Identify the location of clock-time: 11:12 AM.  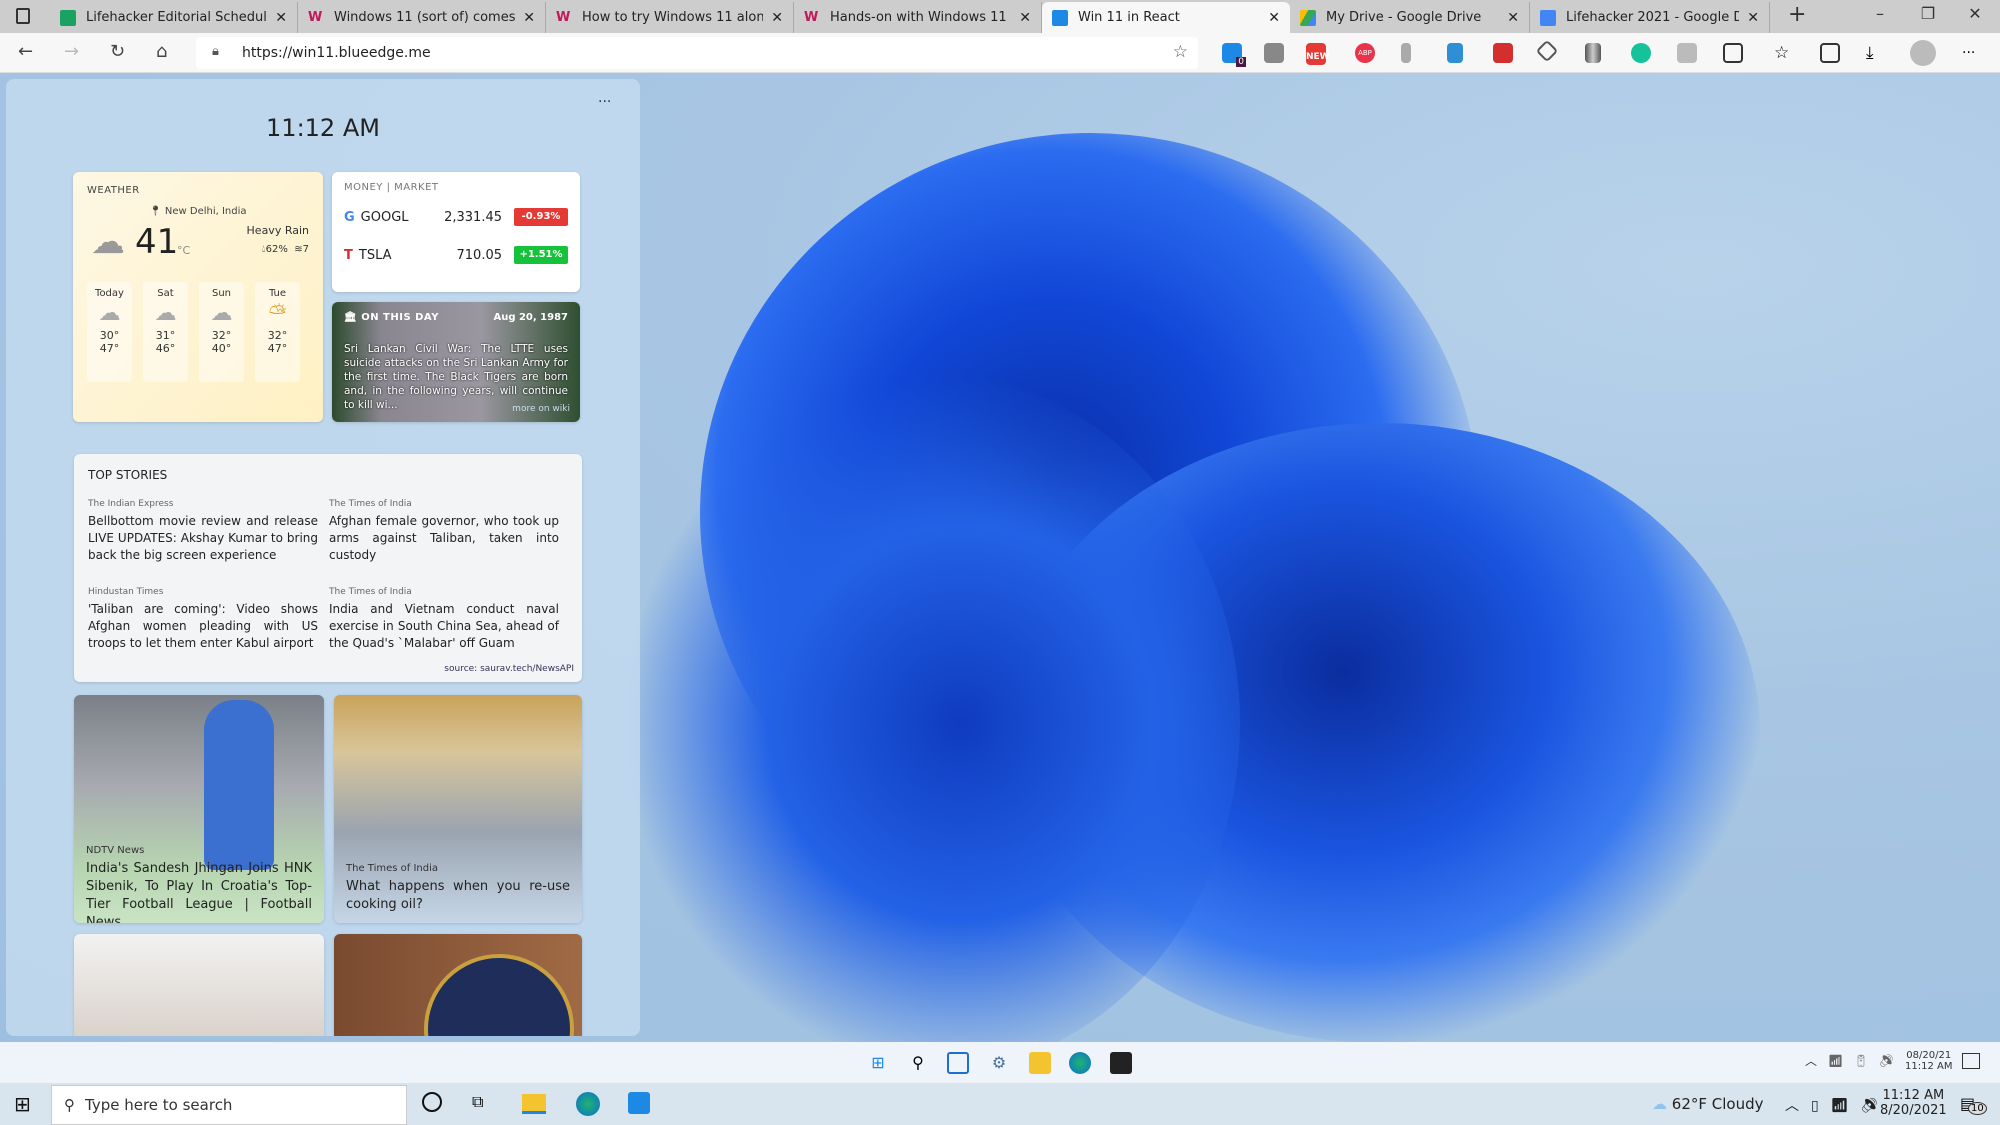
(1913, 1095).